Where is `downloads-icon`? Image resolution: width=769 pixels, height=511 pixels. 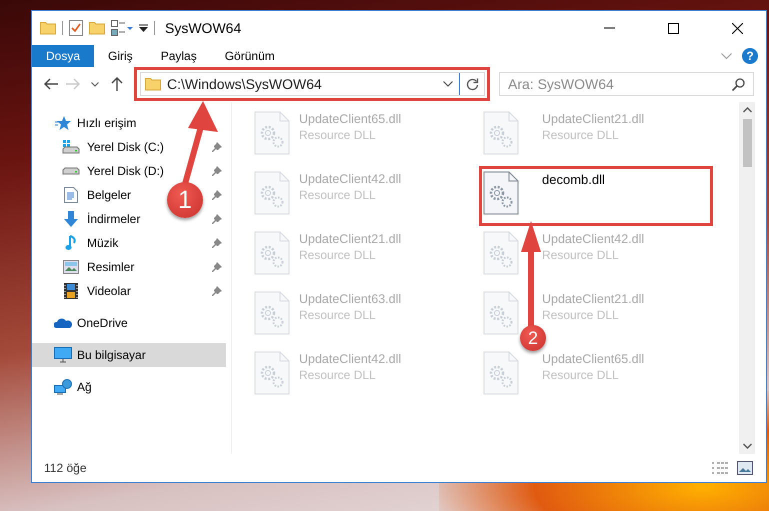 downloads-icon is located at coordinates (71, 219).